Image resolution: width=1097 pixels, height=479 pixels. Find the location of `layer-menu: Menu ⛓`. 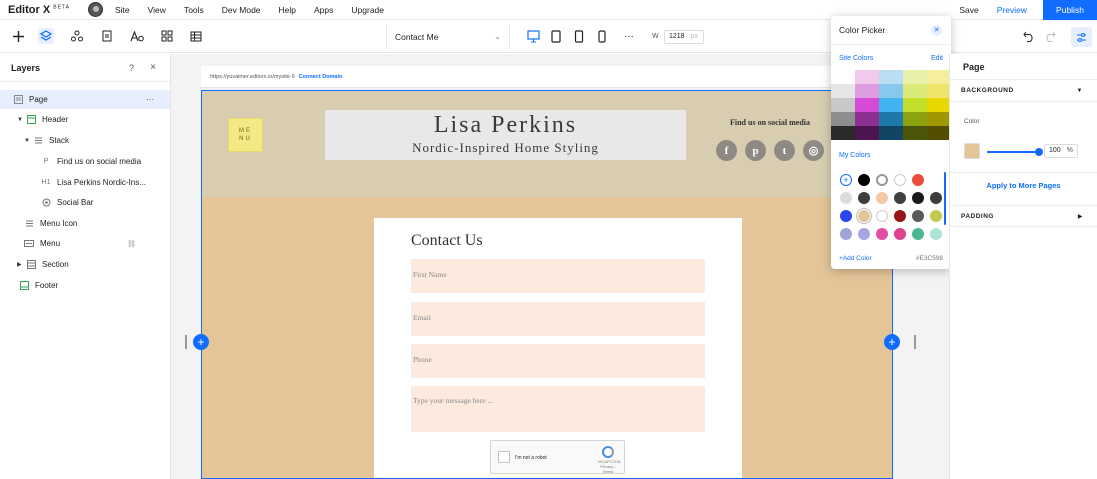

layer-menu: Menu ⛓ is located at coordinates (85, 243).